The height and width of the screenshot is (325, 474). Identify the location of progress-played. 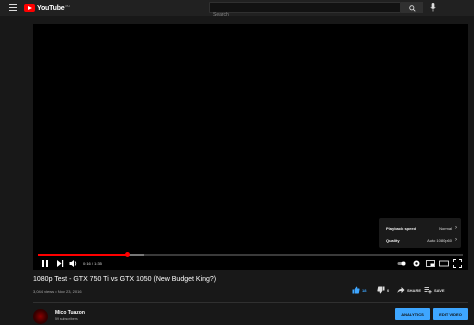
(83, 255).